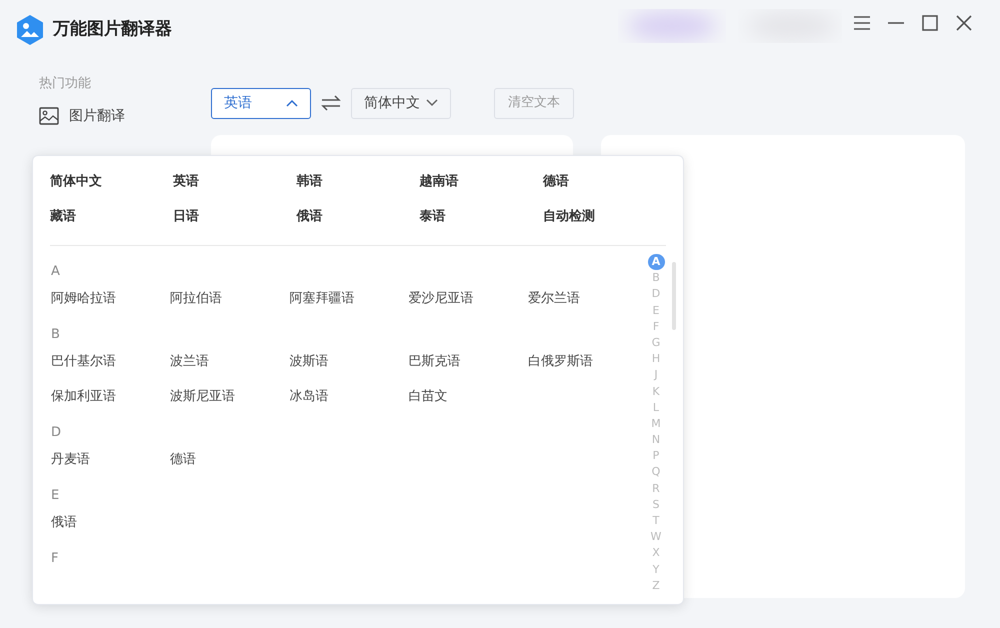 The width and height of the screenshot is (1000, 628). What do you see at coordinates (349, 362) in the screenshot?
I see `language-option: 波斯语` at bounding box center [349, 362].